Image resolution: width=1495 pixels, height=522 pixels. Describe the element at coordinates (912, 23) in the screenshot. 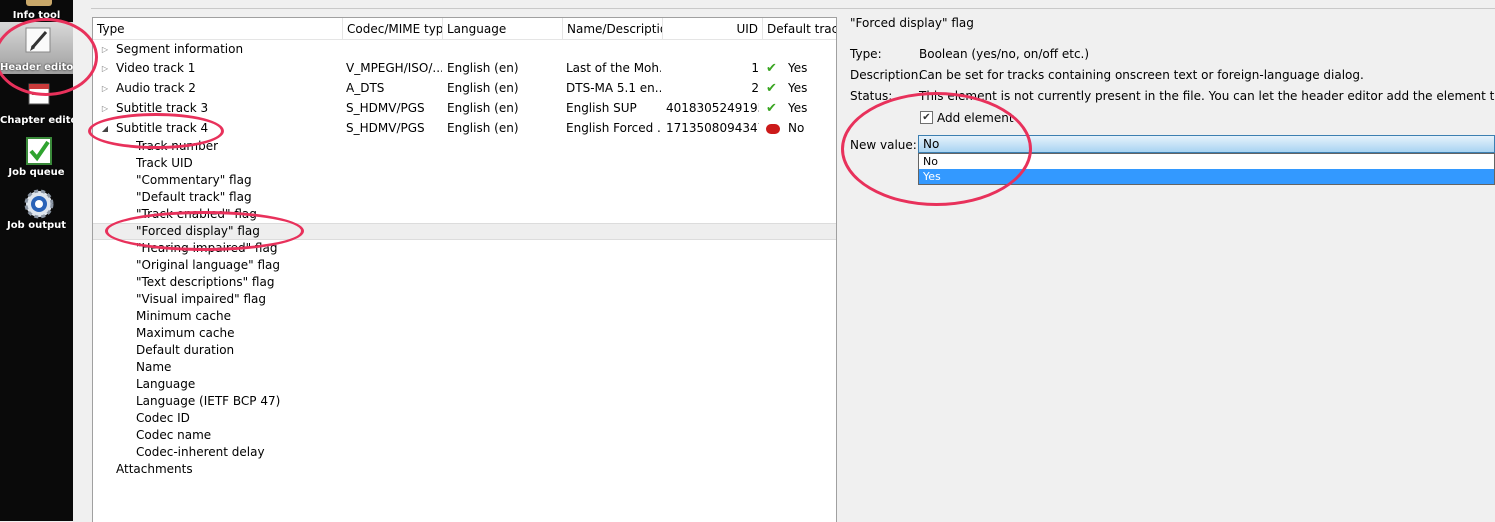

I see `panel-title: "Forced display" flag` at that location.